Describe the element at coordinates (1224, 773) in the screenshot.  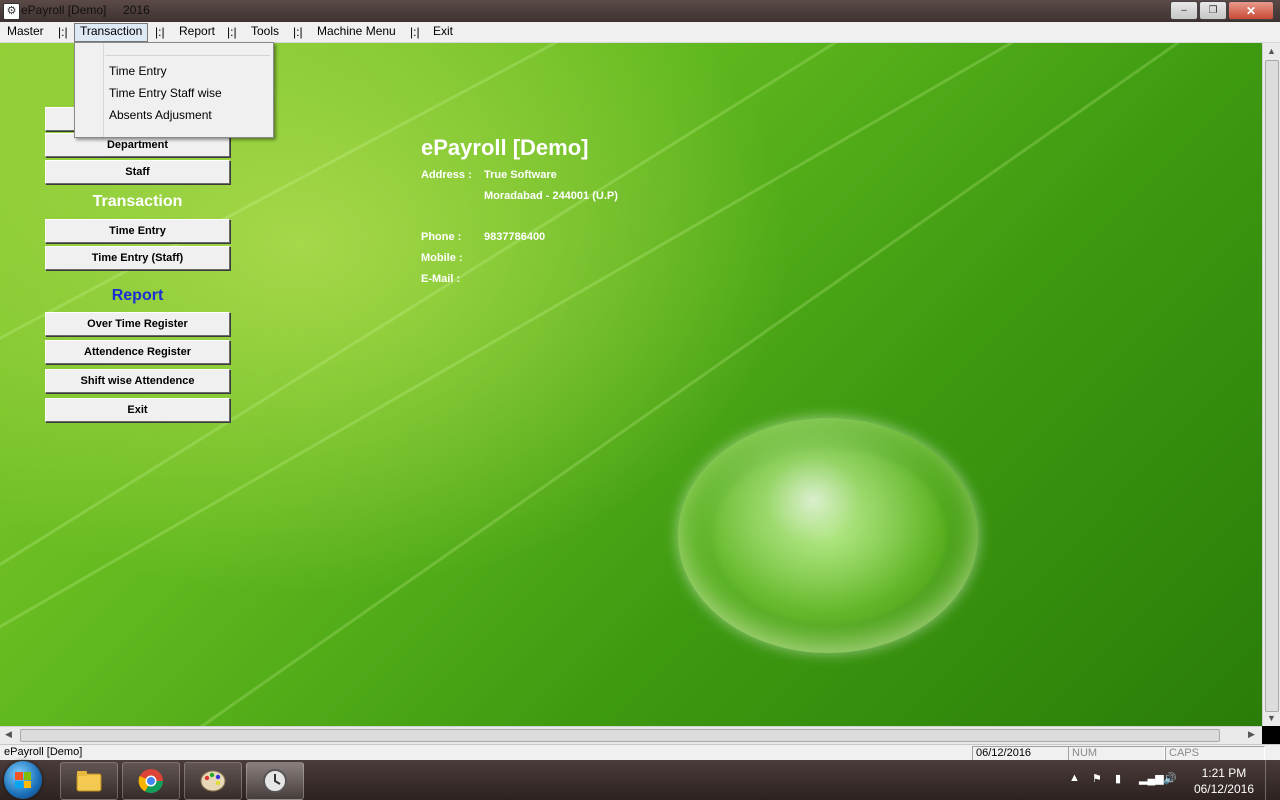
I see `clock-time: 1:21 PM` at that location.